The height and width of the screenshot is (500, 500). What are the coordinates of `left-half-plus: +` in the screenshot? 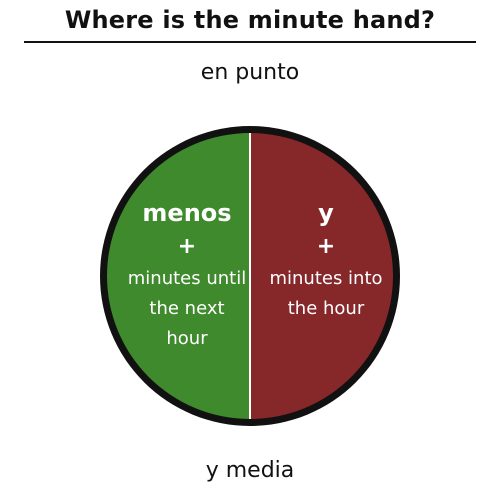 It's located at (187, 246).